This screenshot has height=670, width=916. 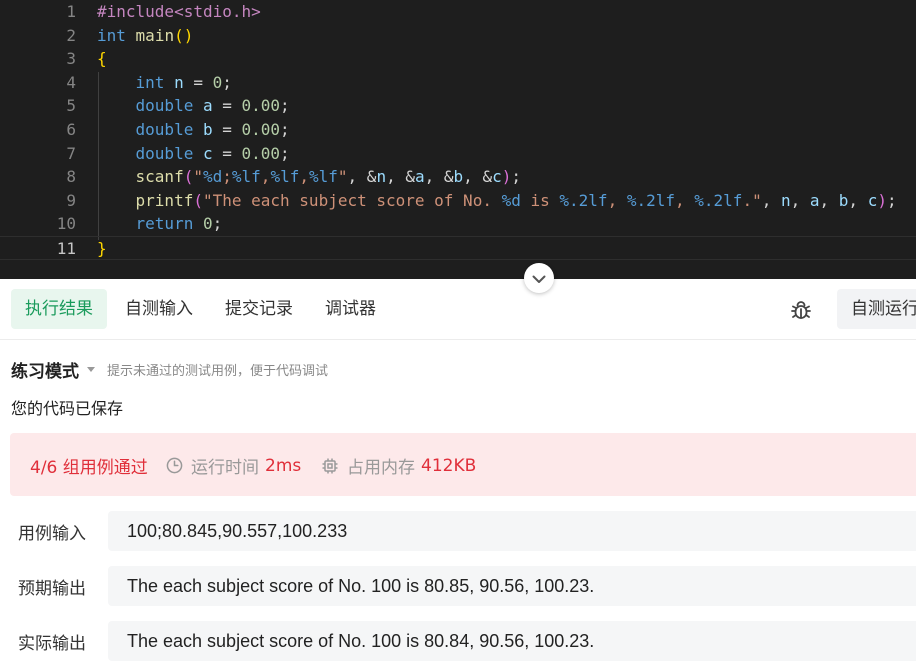 What do you see at coordinates (283, 465) in the screenshot?
I see `runtime-value: 2ms` at bounding box center [283, 465].